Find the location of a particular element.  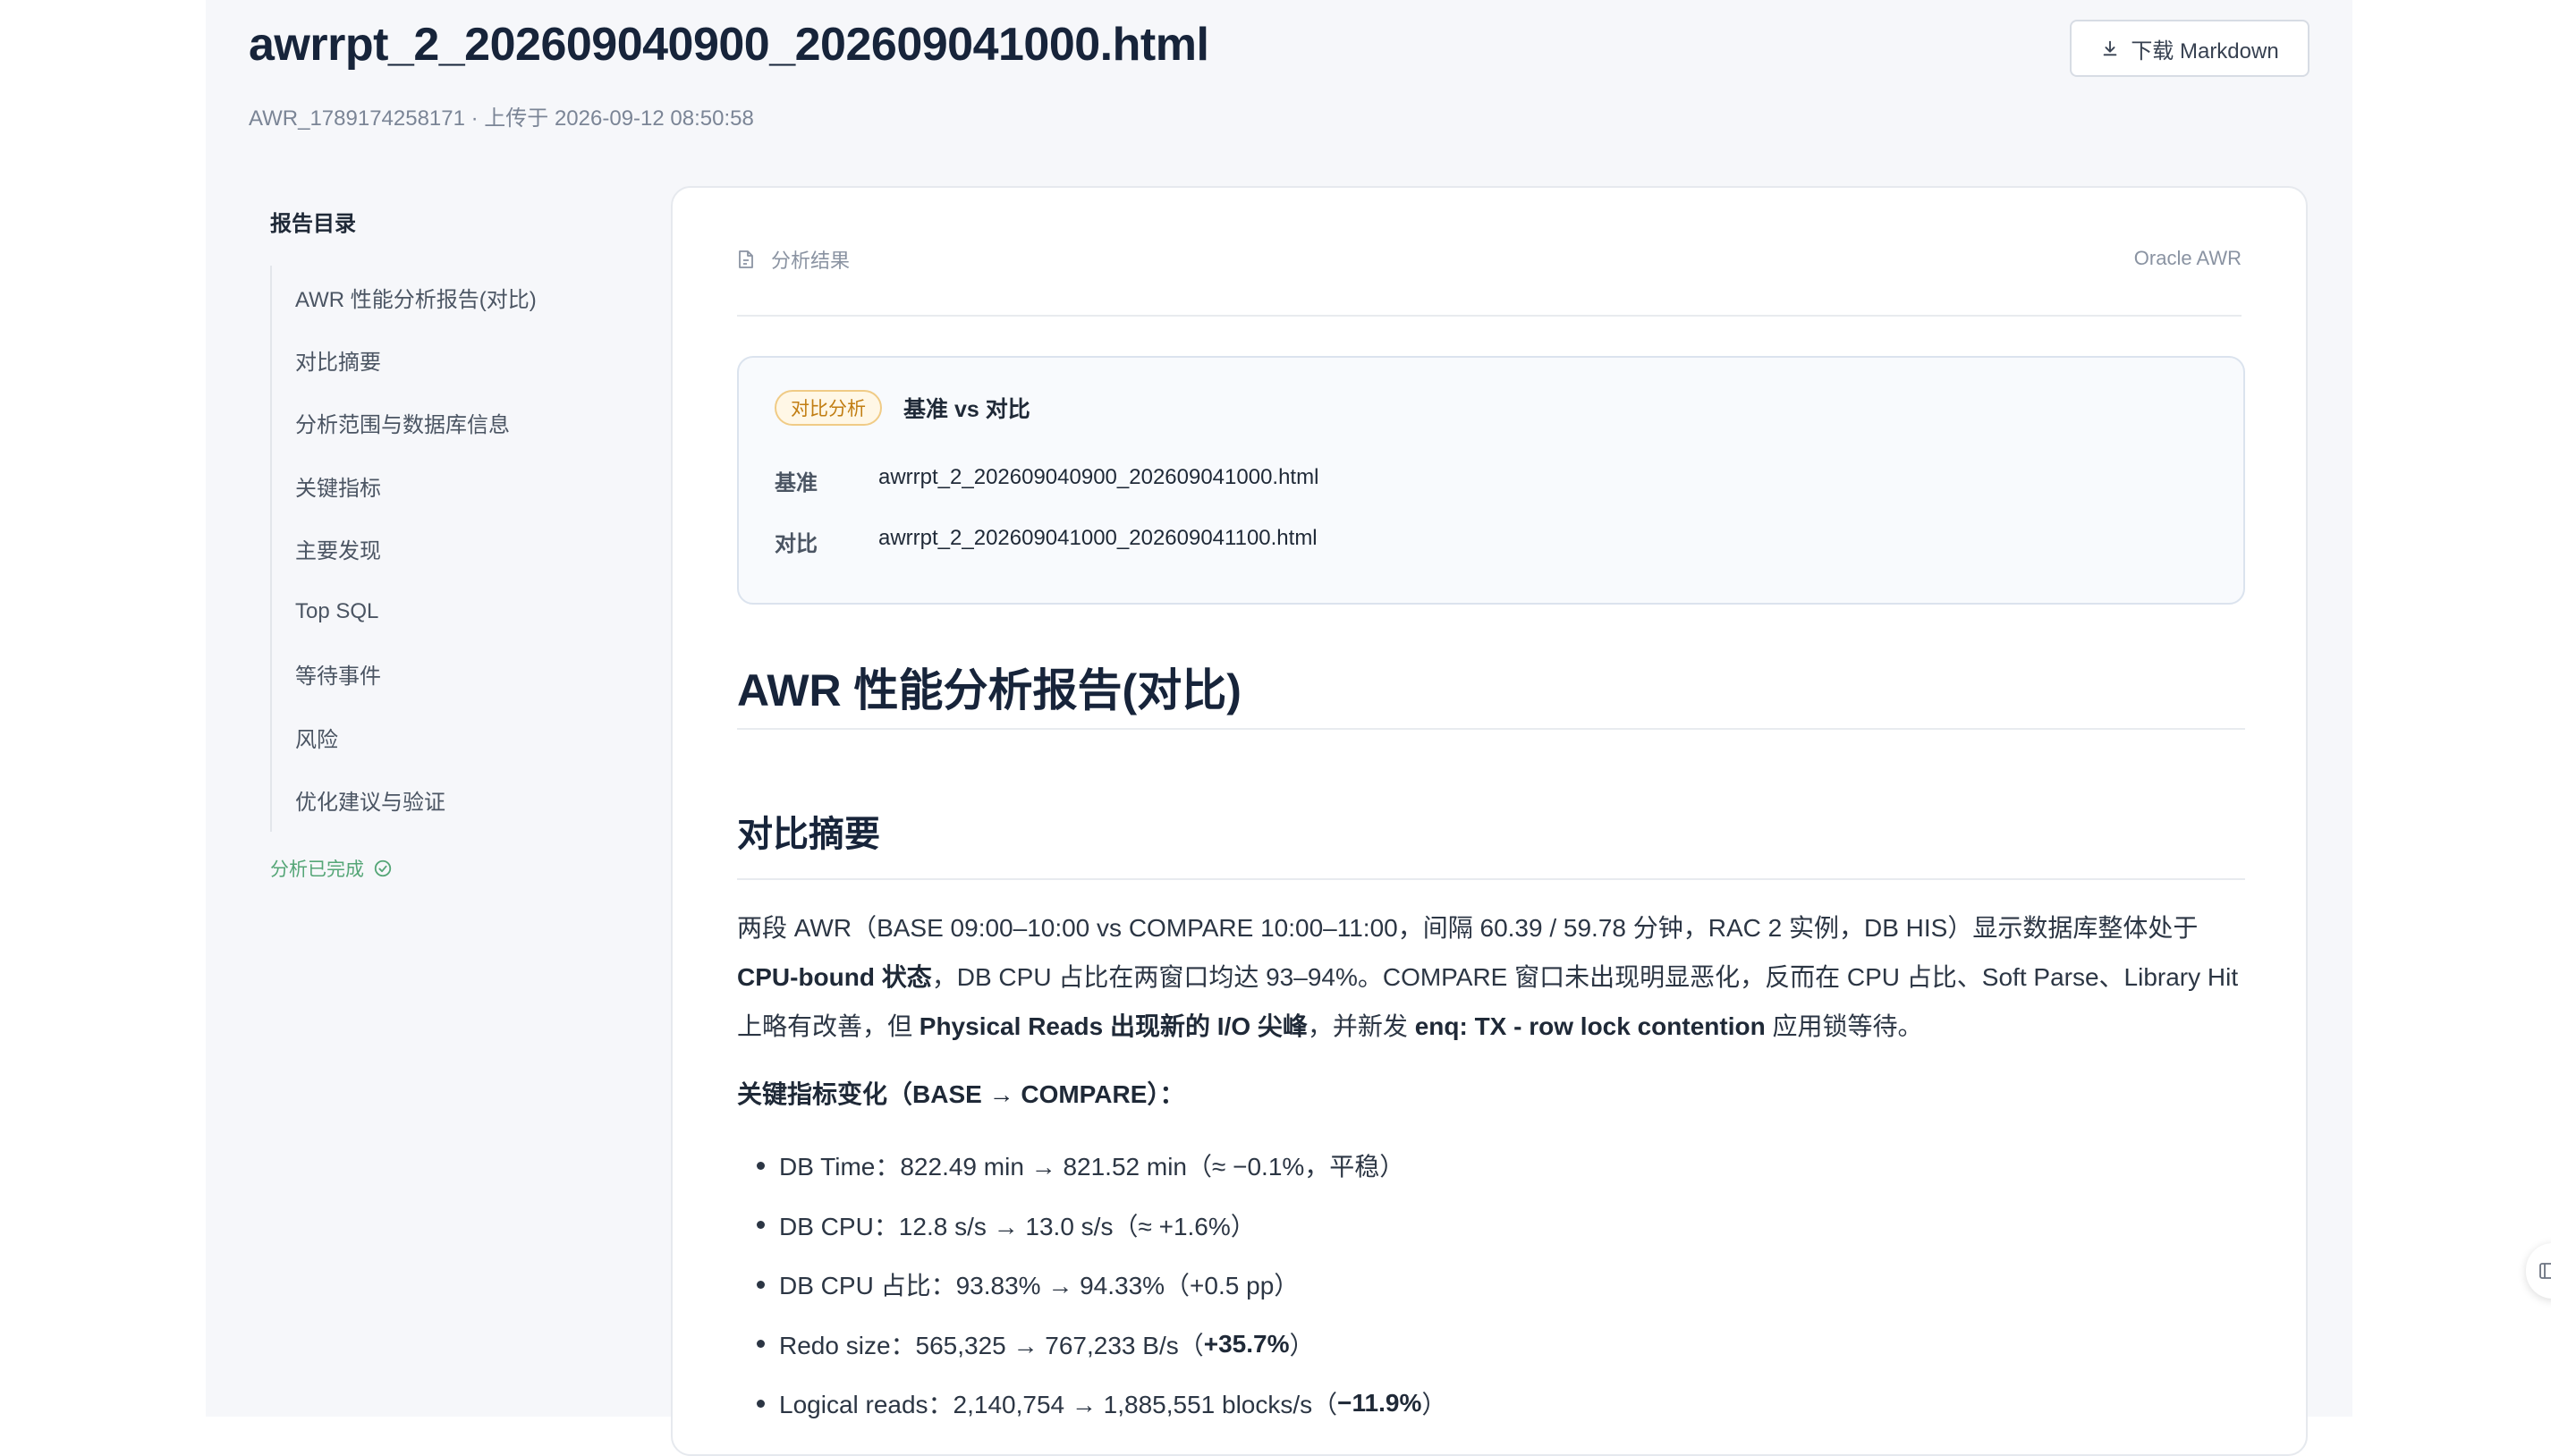

engine-label: Oracle AWR is located at coordinates (2187, 258).